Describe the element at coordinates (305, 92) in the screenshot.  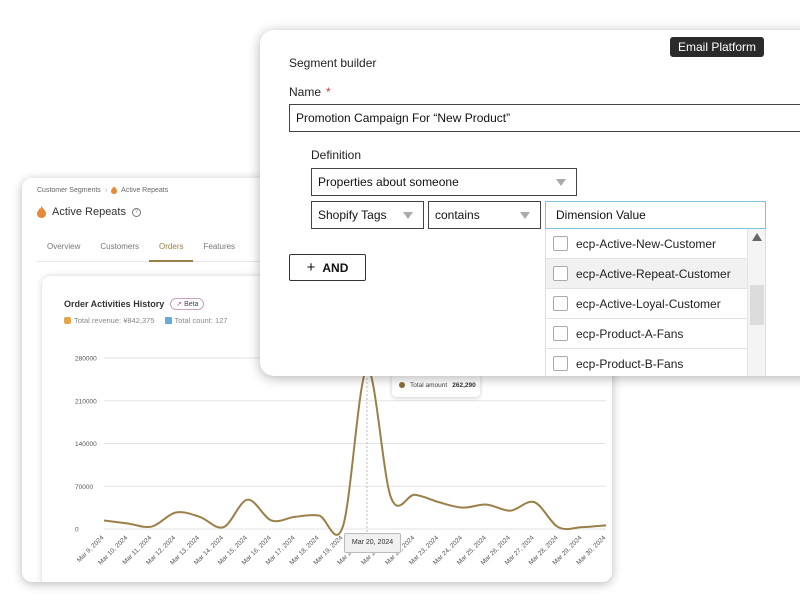
I see `name-label-text: Name` at that location.